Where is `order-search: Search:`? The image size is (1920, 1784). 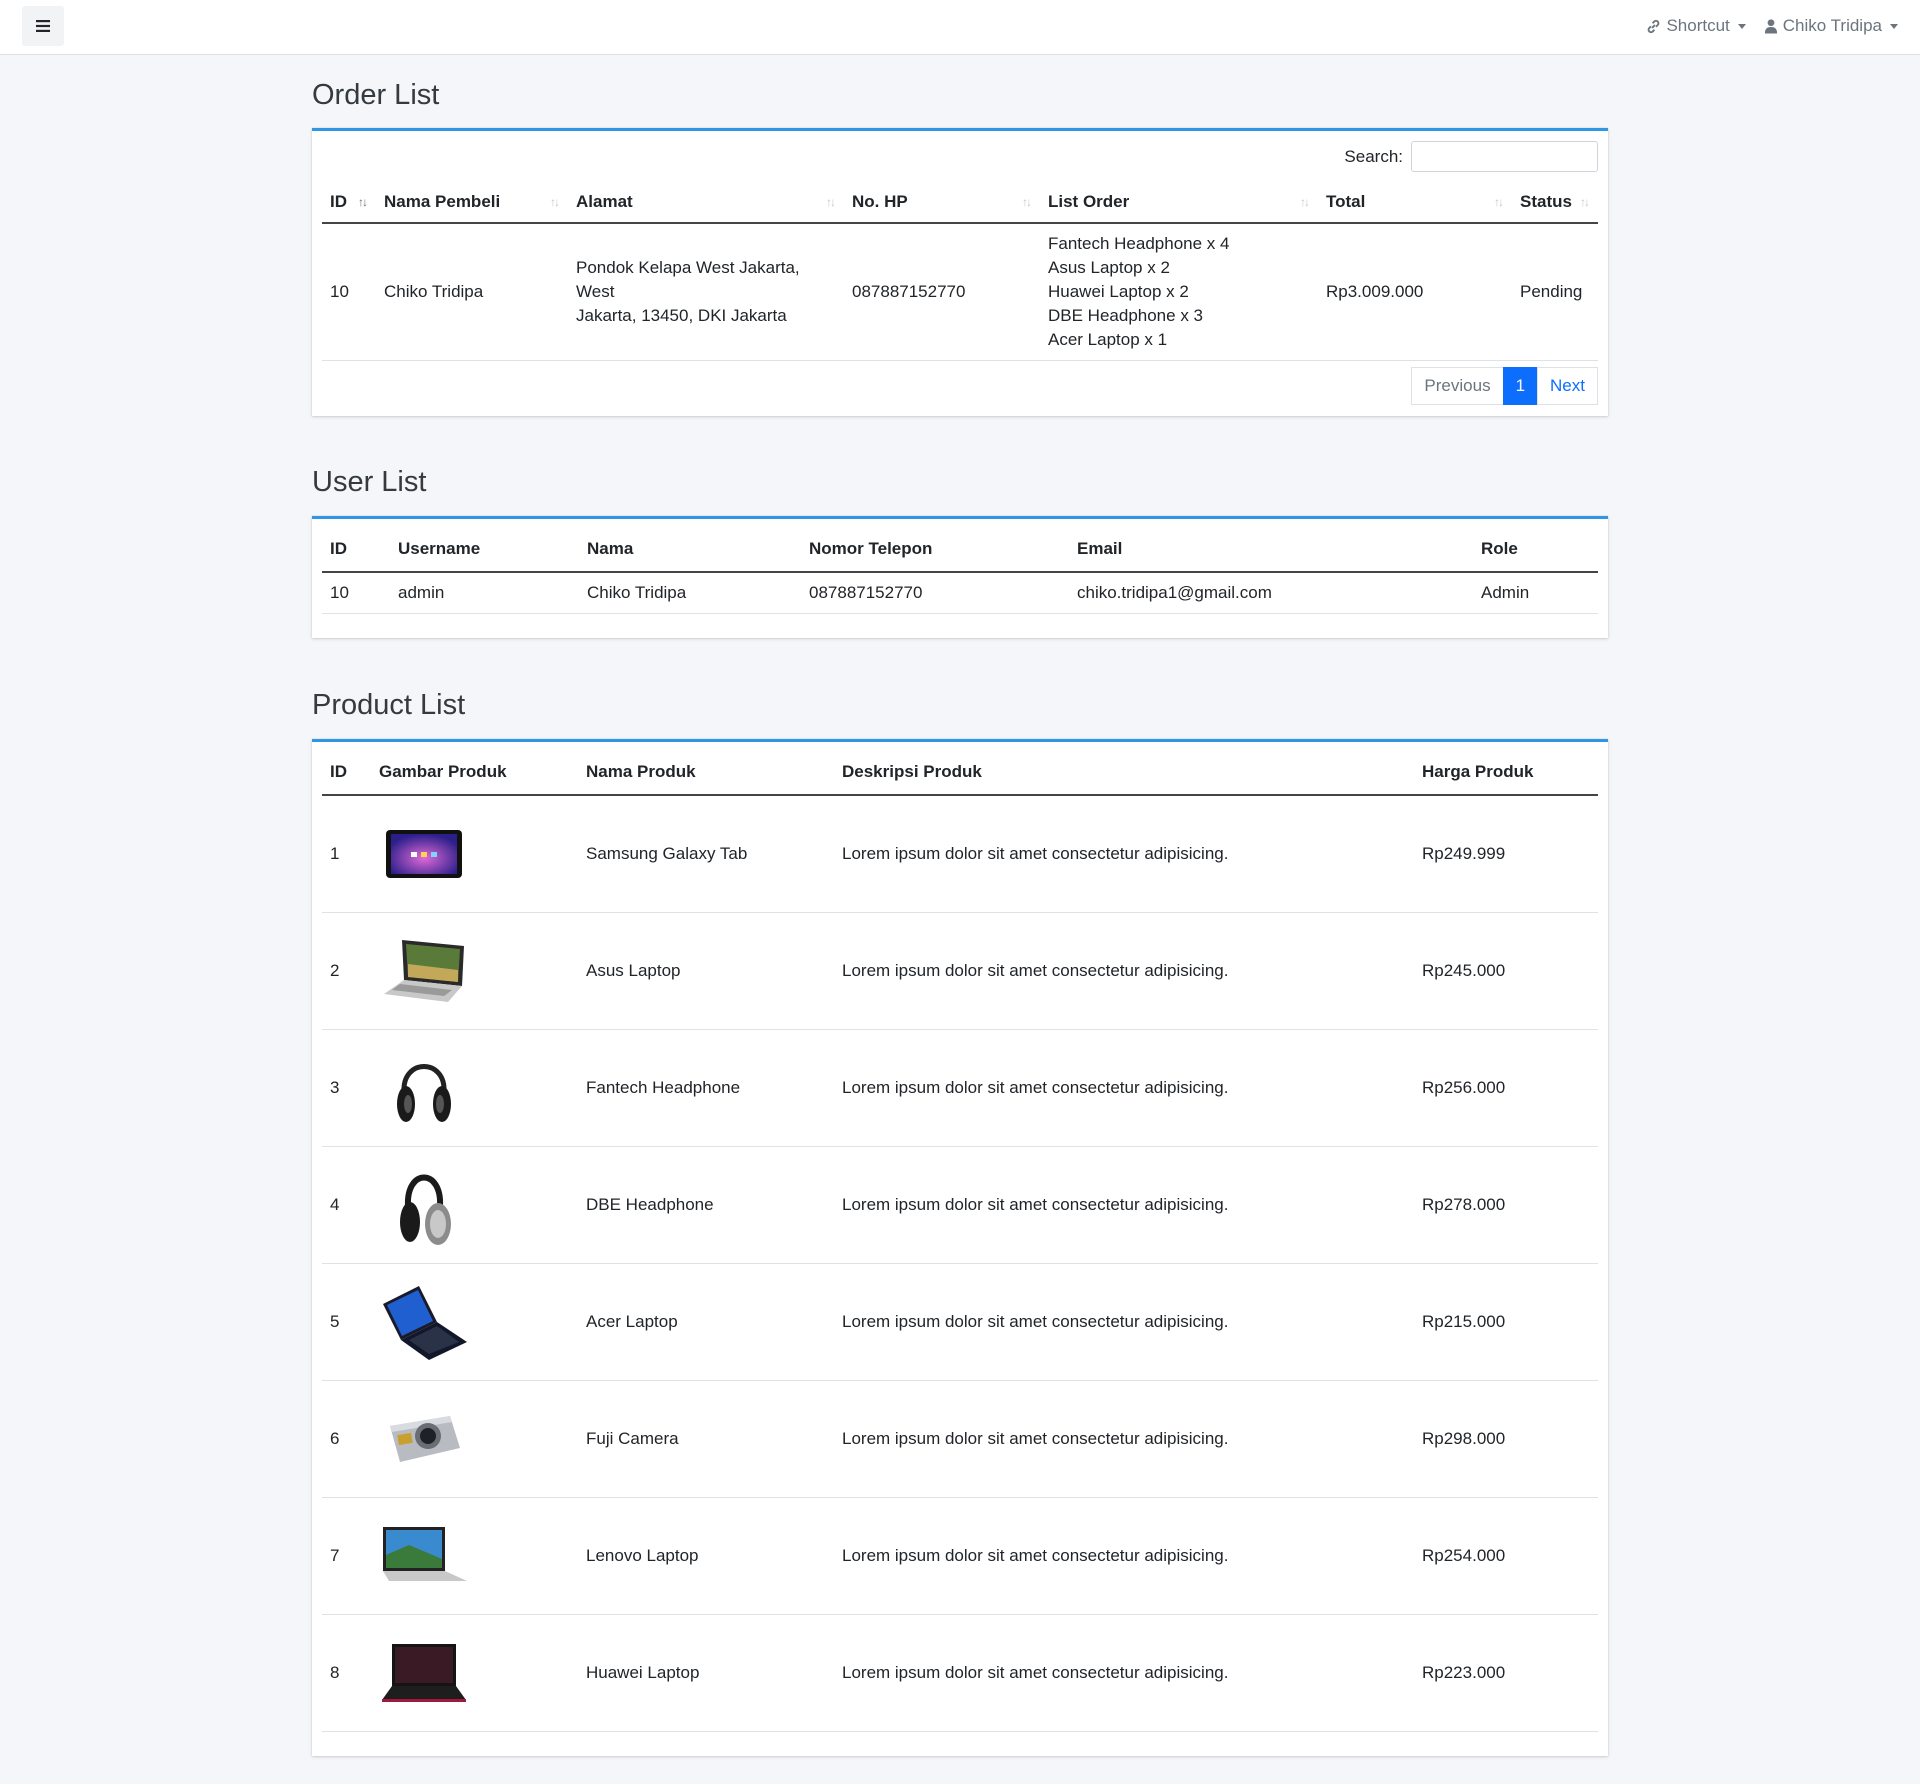 order-search: Search: is located at coordinates (1471, 156).